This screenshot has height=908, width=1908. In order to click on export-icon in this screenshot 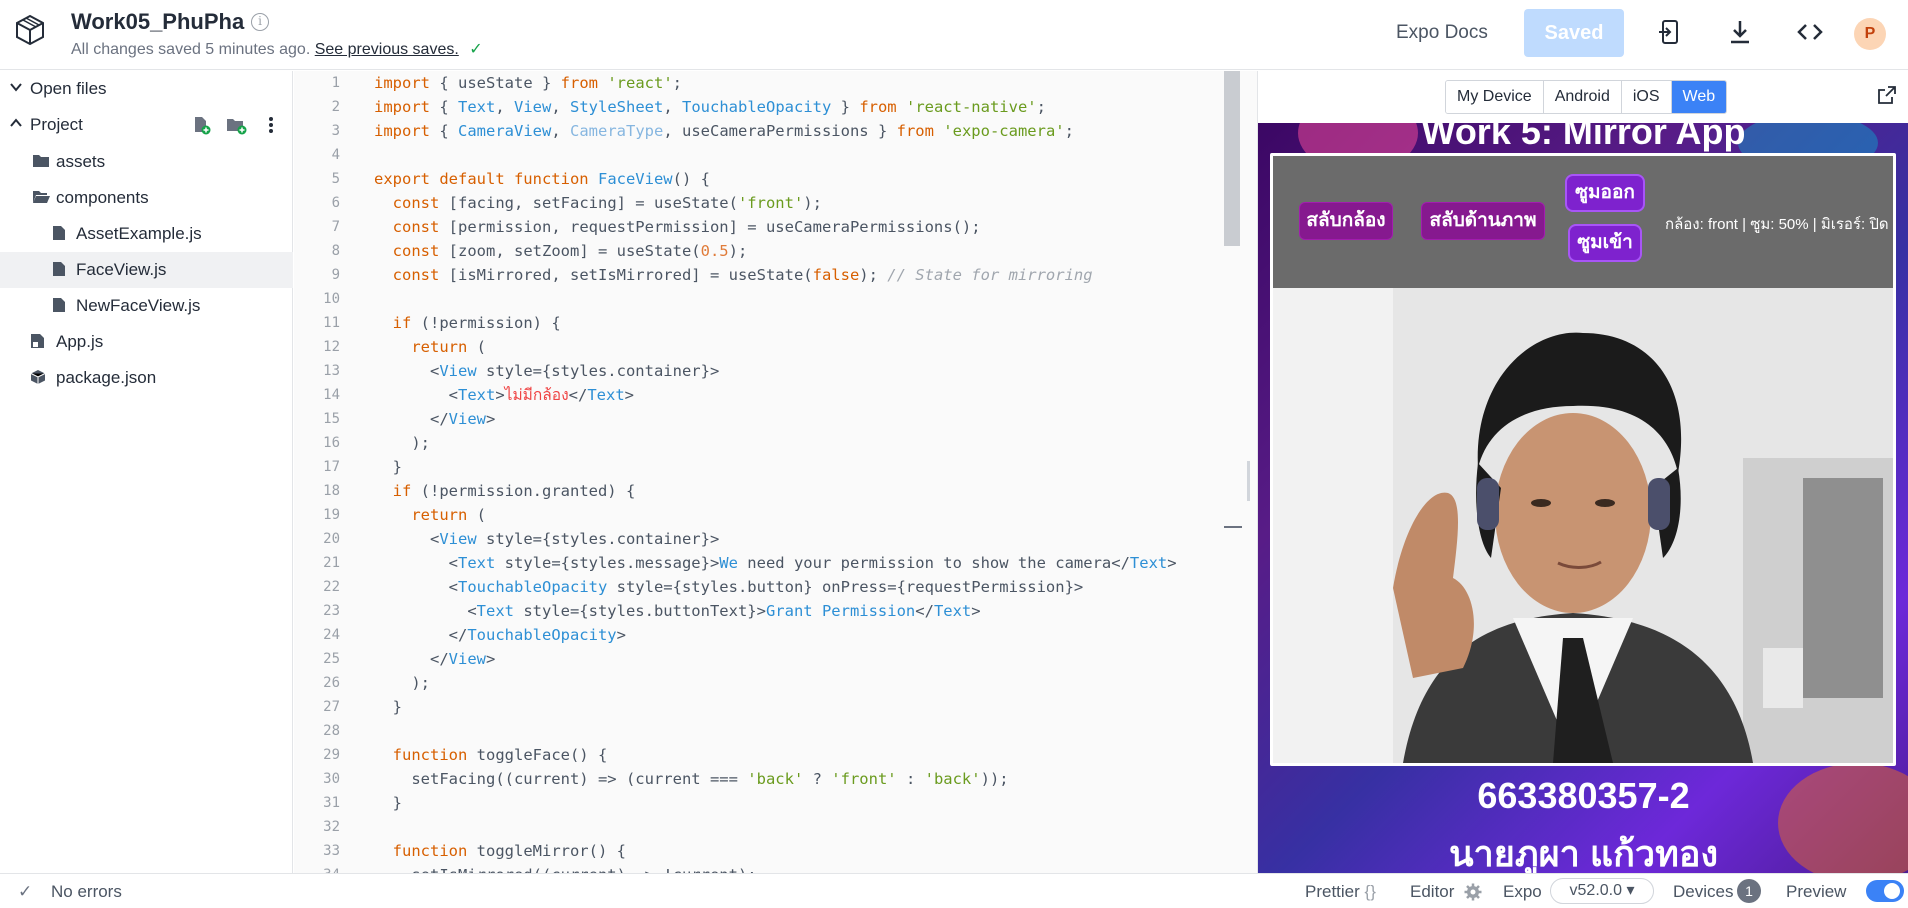, I will do `click(1670, 32)`.